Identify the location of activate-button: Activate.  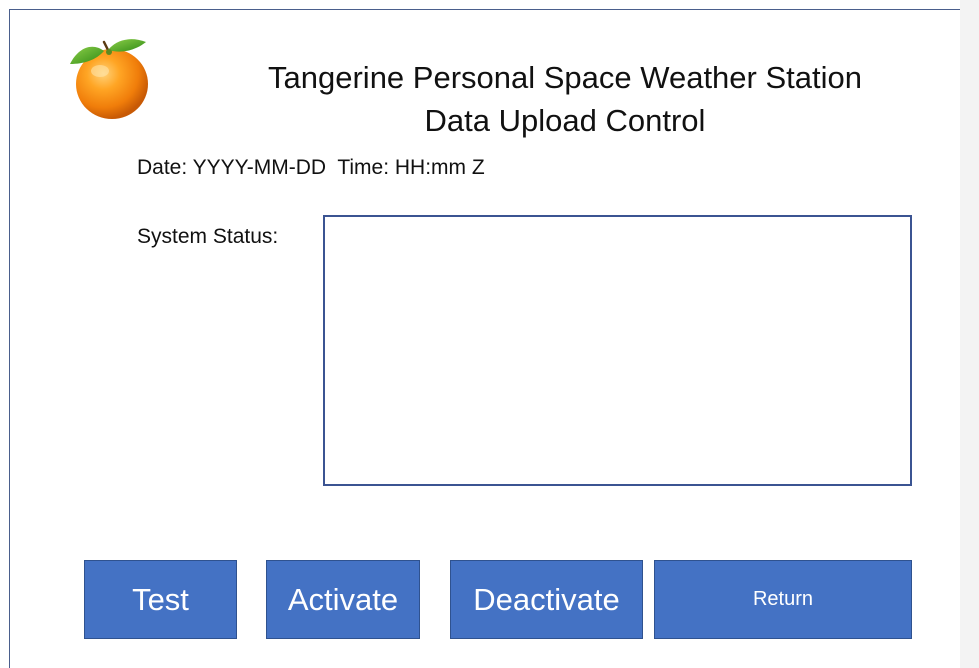
(343, 599).